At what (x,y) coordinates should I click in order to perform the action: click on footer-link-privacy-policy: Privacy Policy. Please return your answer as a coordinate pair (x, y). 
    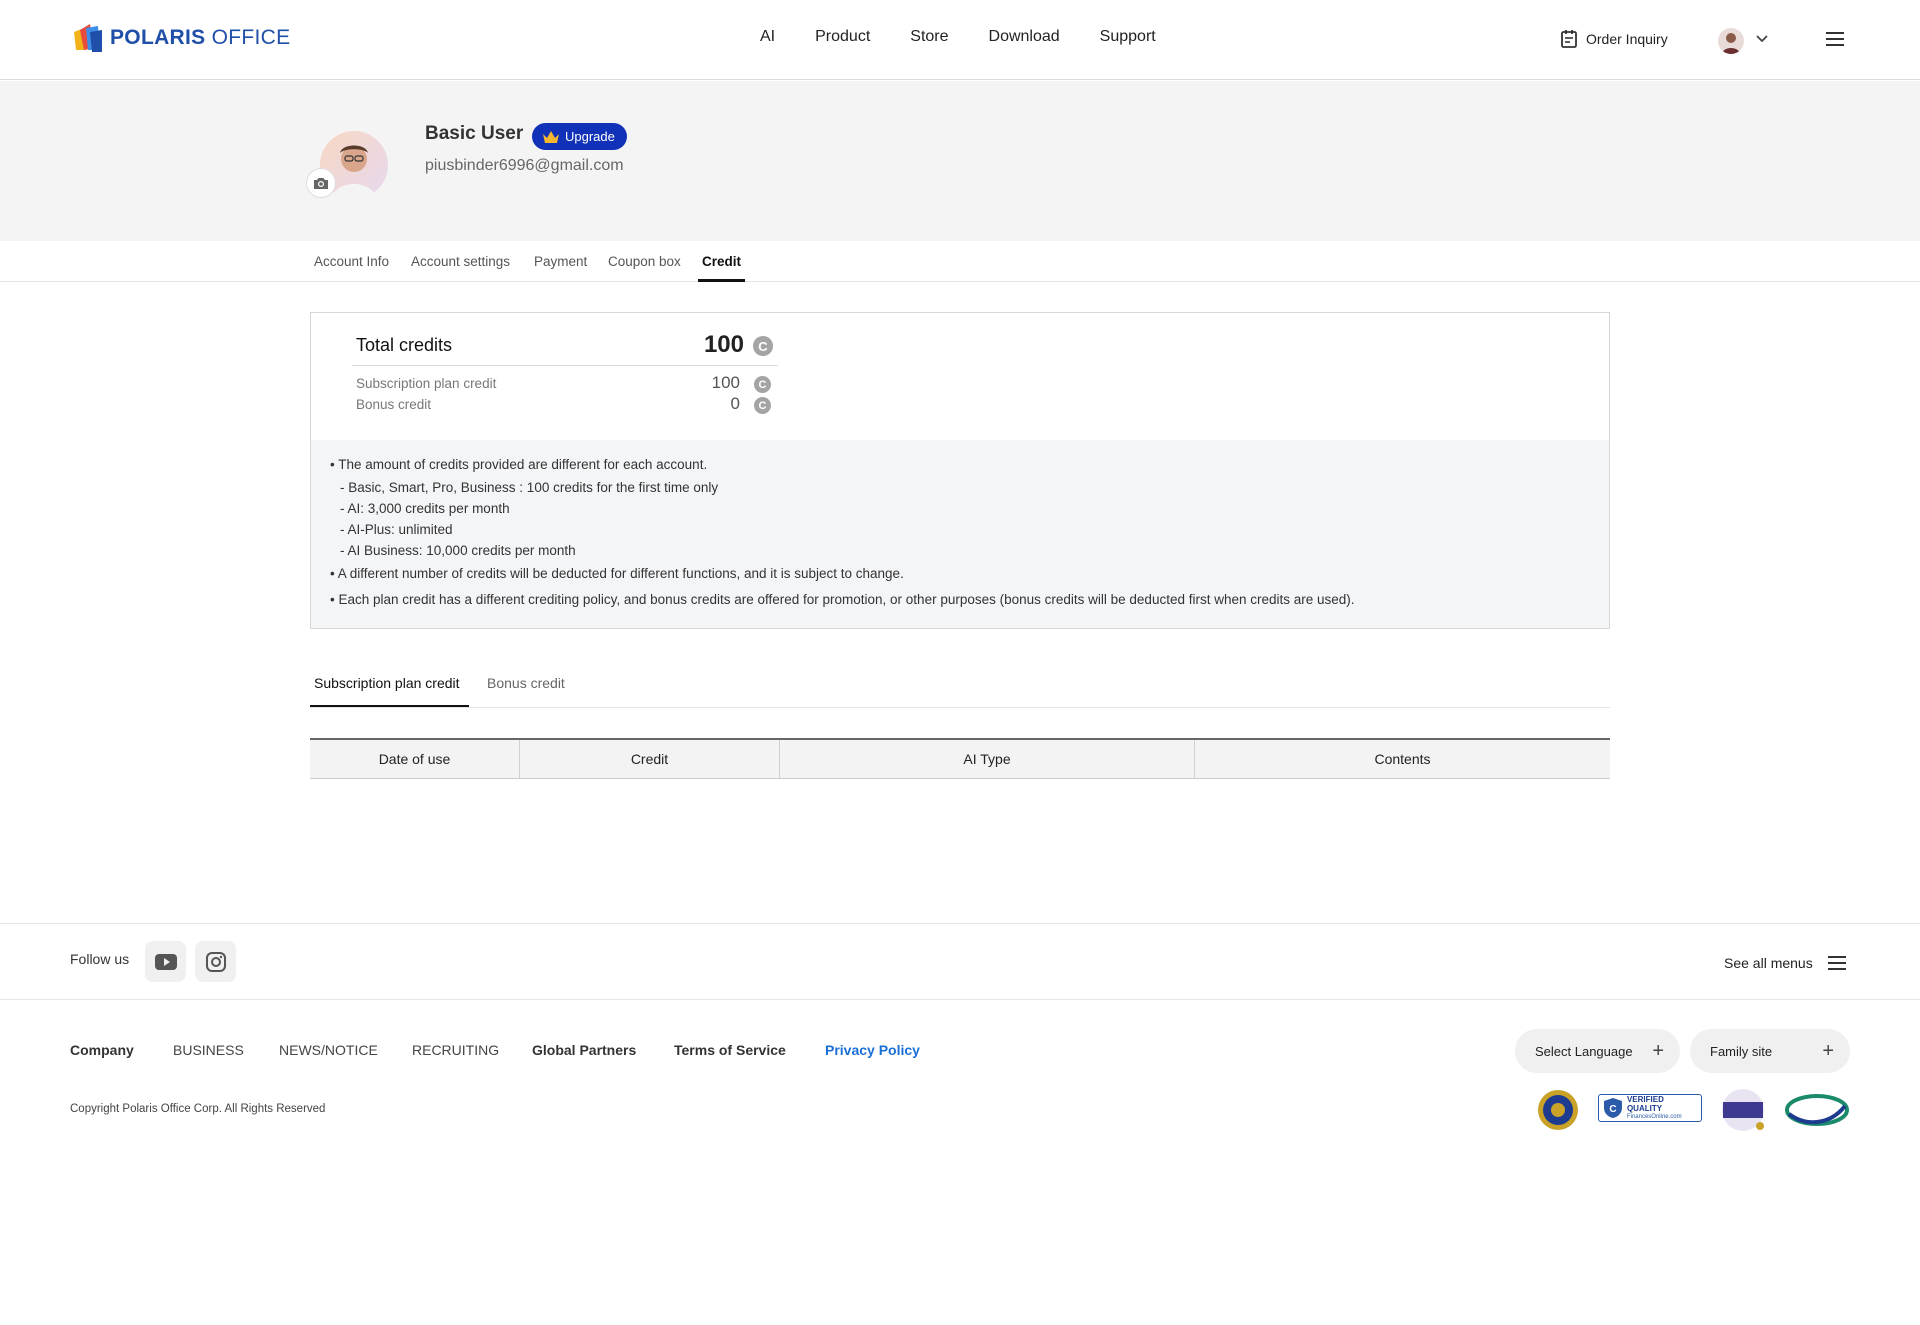
    Looking at the image, I should click on (872, 1050).